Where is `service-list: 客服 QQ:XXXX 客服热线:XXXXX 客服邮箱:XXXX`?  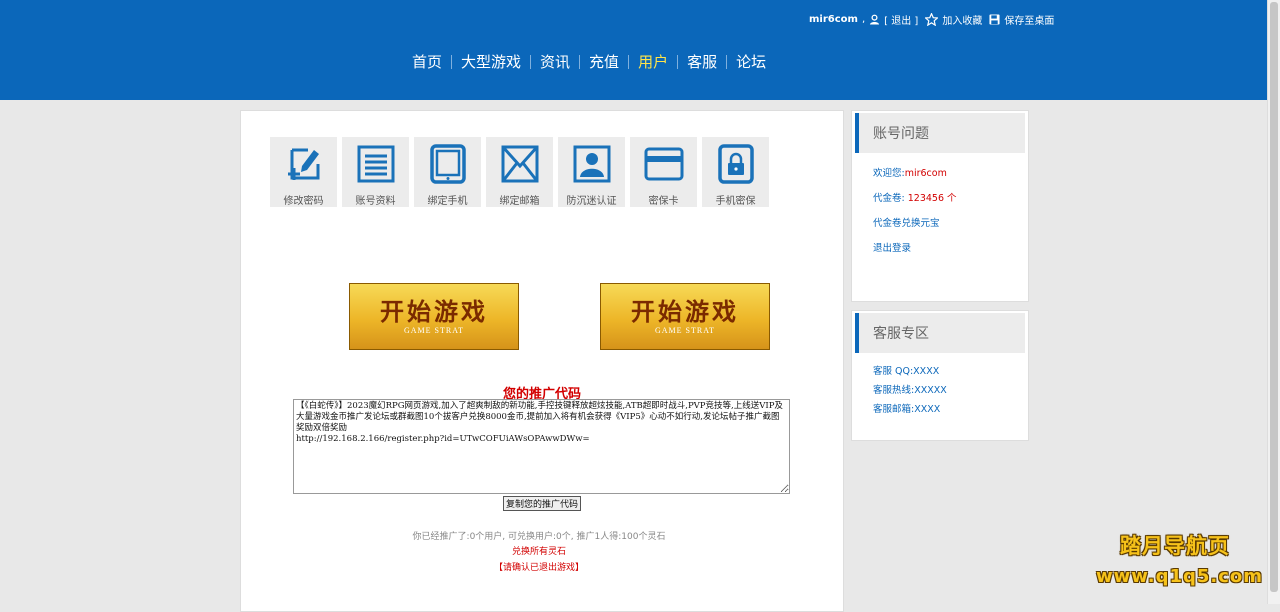 service-list: 客服 QQ:XXXX 客服热线:XXXXX 客服邮箱:XXXX is located at coordinates (940, 386).